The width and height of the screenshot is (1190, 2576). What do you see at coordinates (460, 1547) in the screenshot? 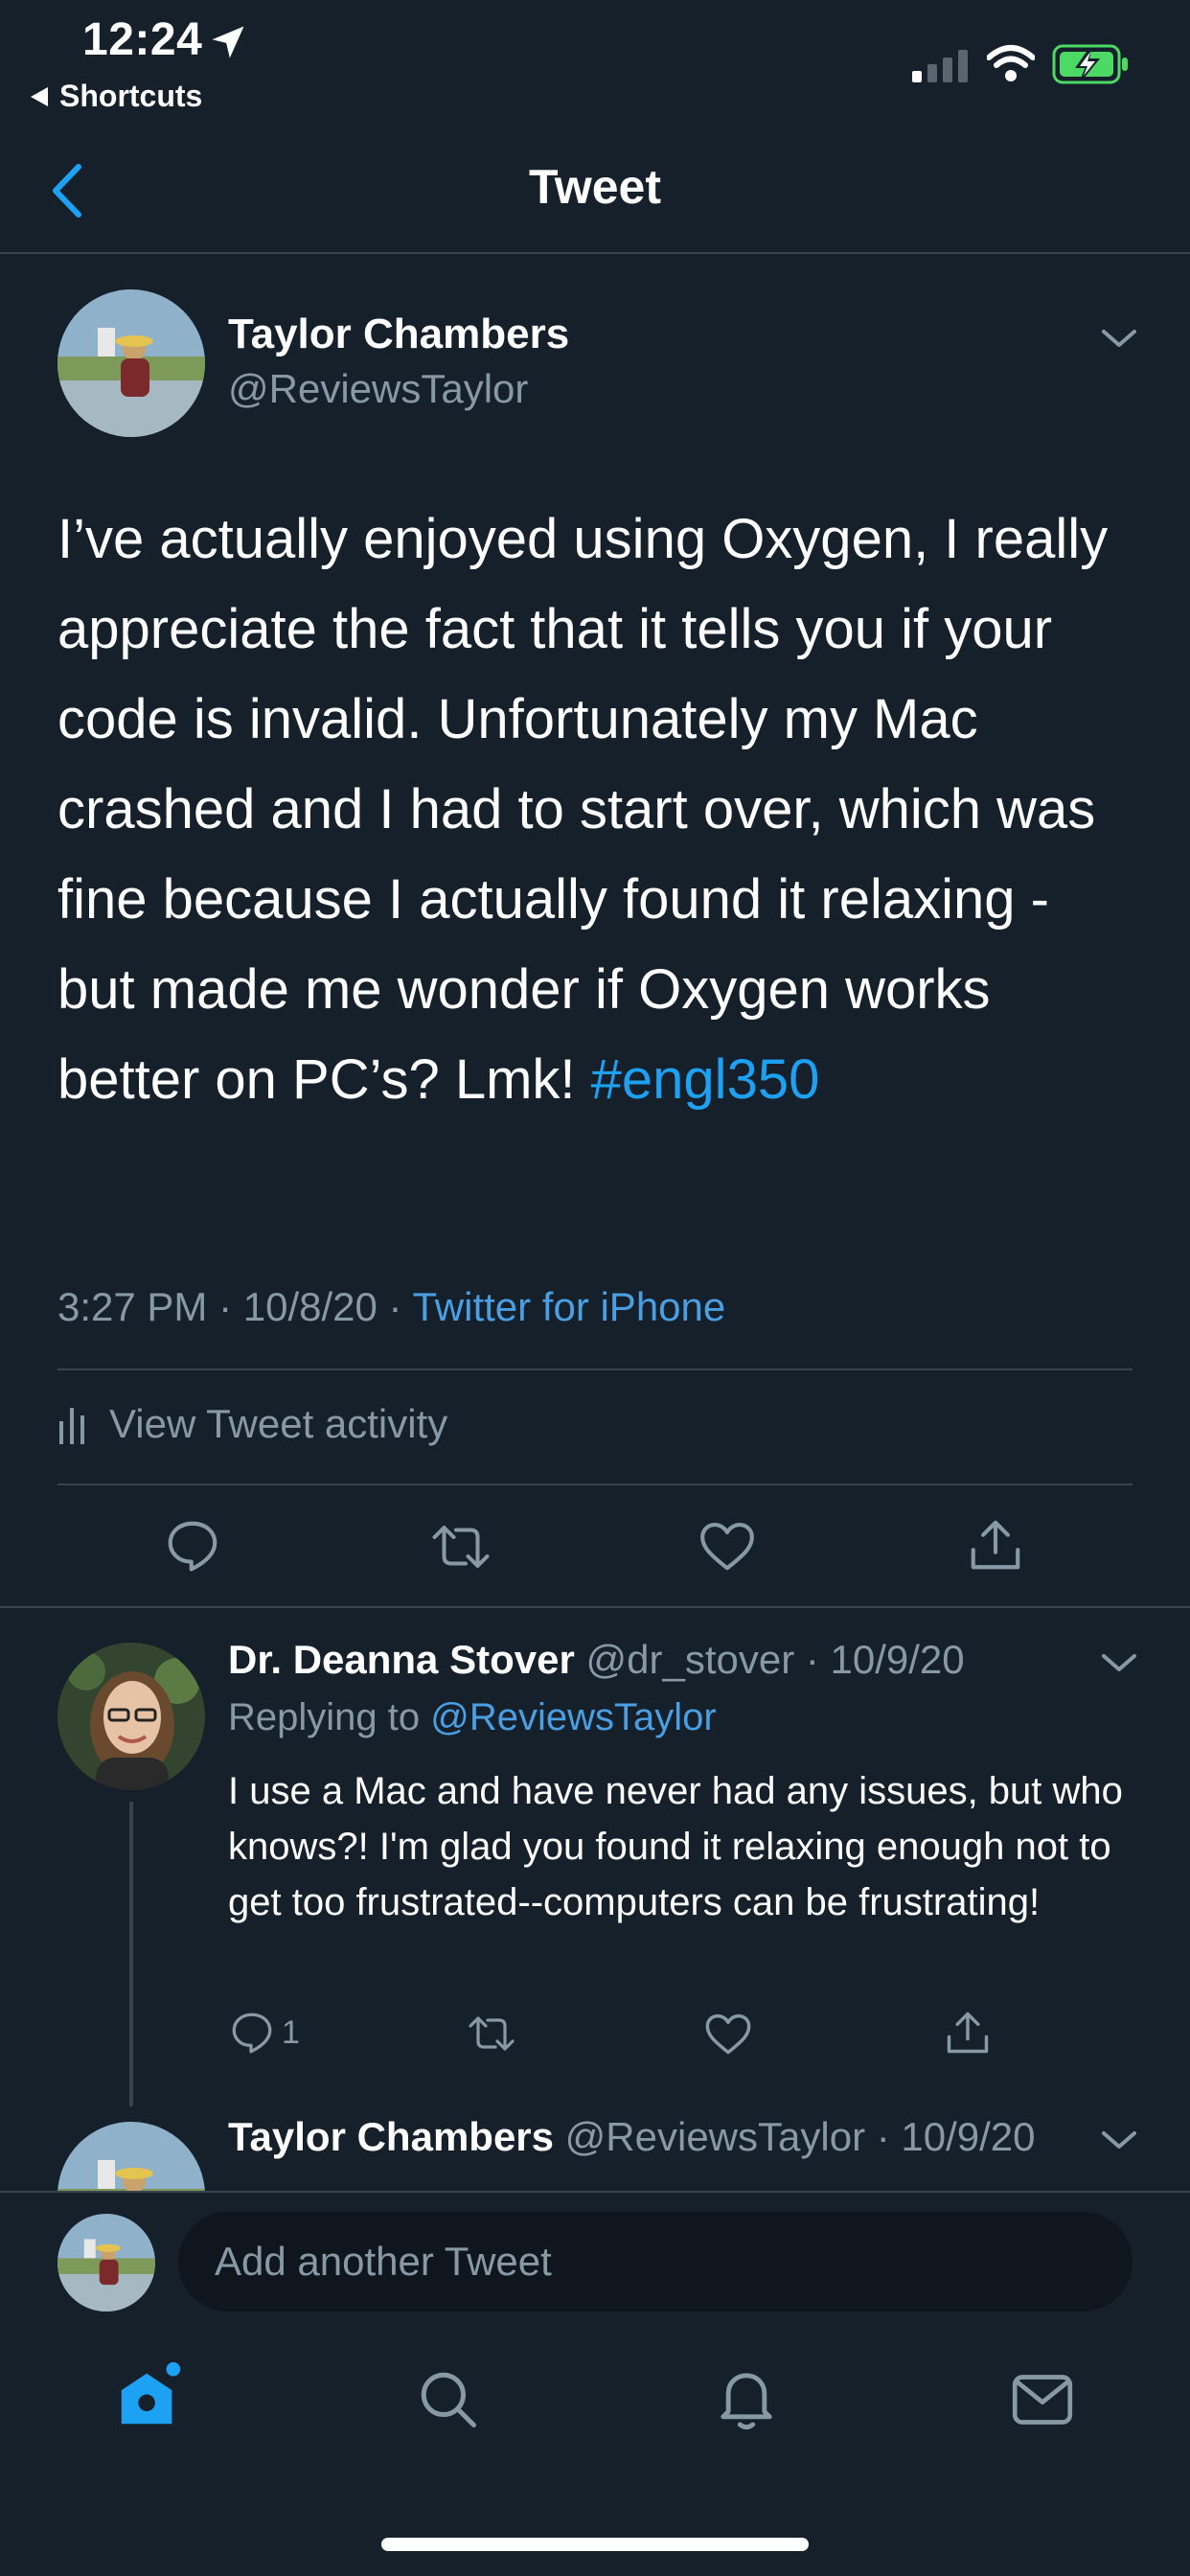
I see `retweet-icon` at bounding box center [460, 1547].